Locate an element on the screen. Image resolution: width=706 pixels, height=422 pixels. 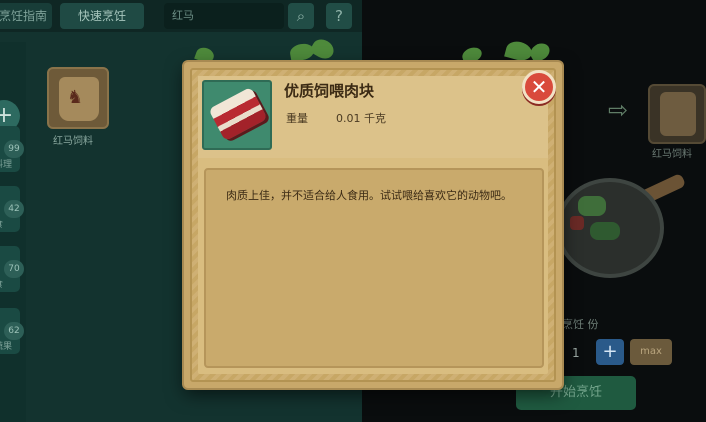
meat-icon is located at coordinates (238, 114).